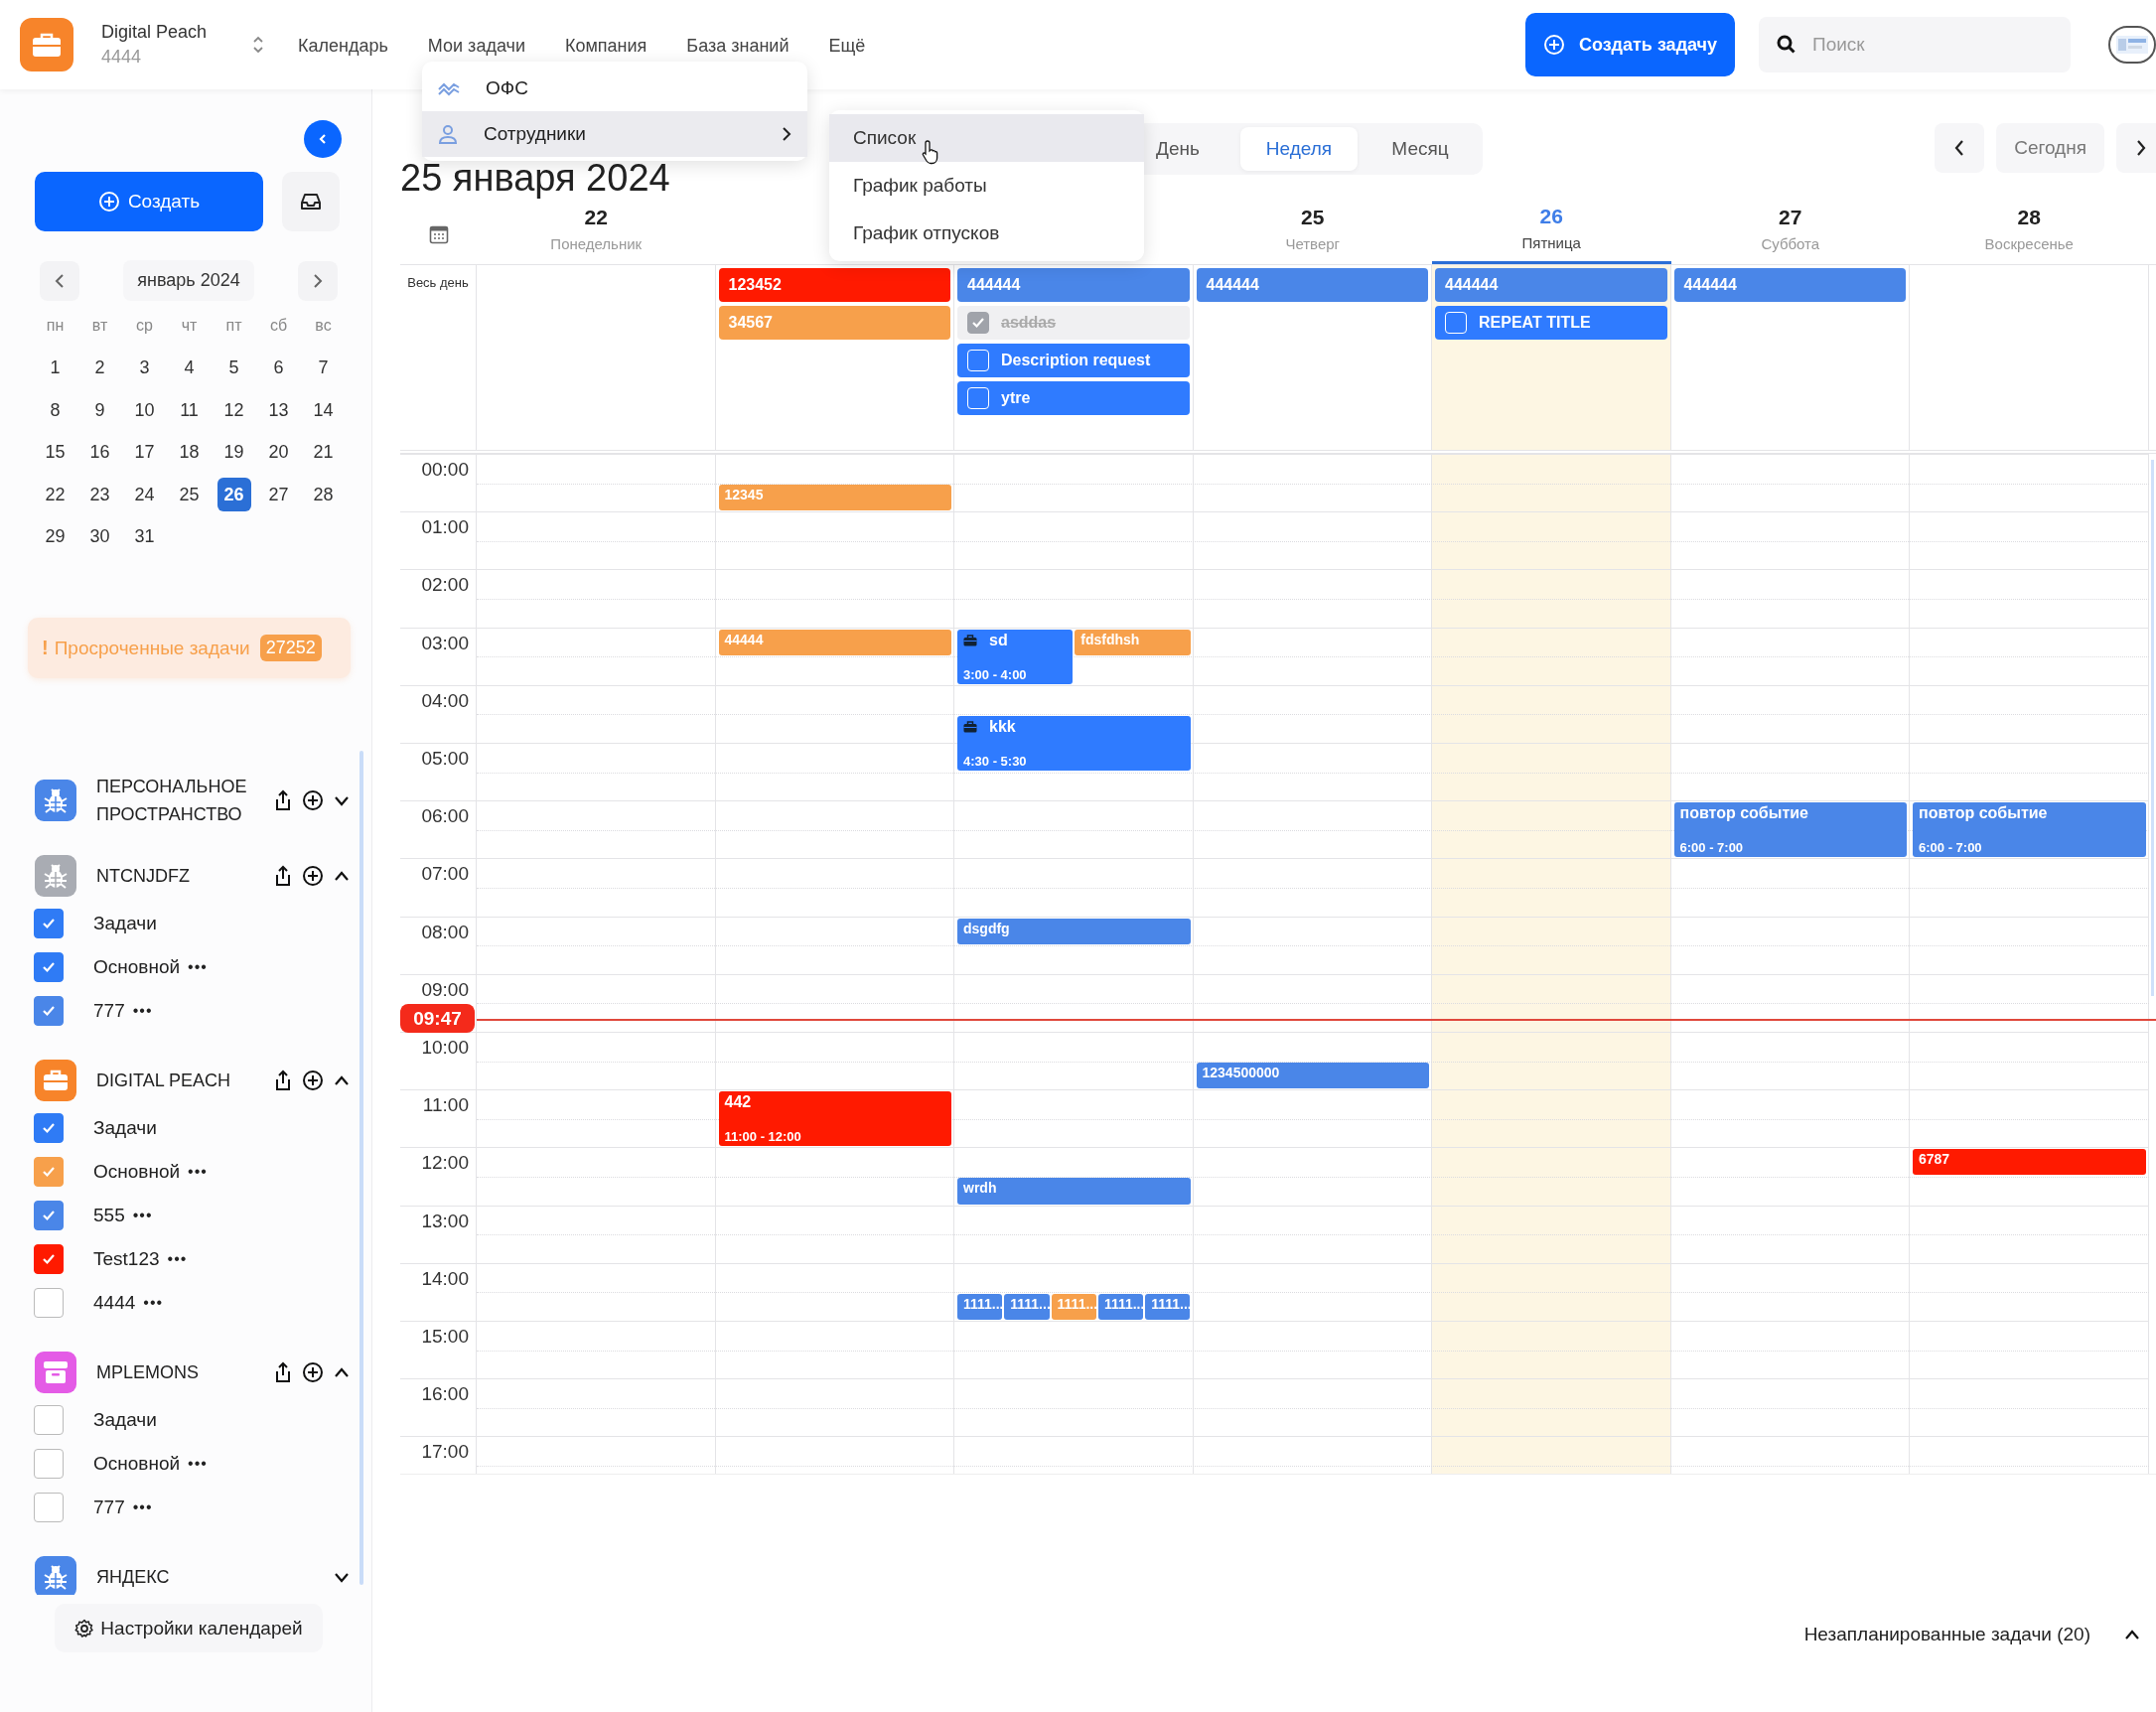 Image resolution: width=2156 pixels, height=1712 pixels. What do you see at coordinates (1312, 1076) in the screenshot?
I see `event-block: 1234500000` at bounding box center [1312, 1076].